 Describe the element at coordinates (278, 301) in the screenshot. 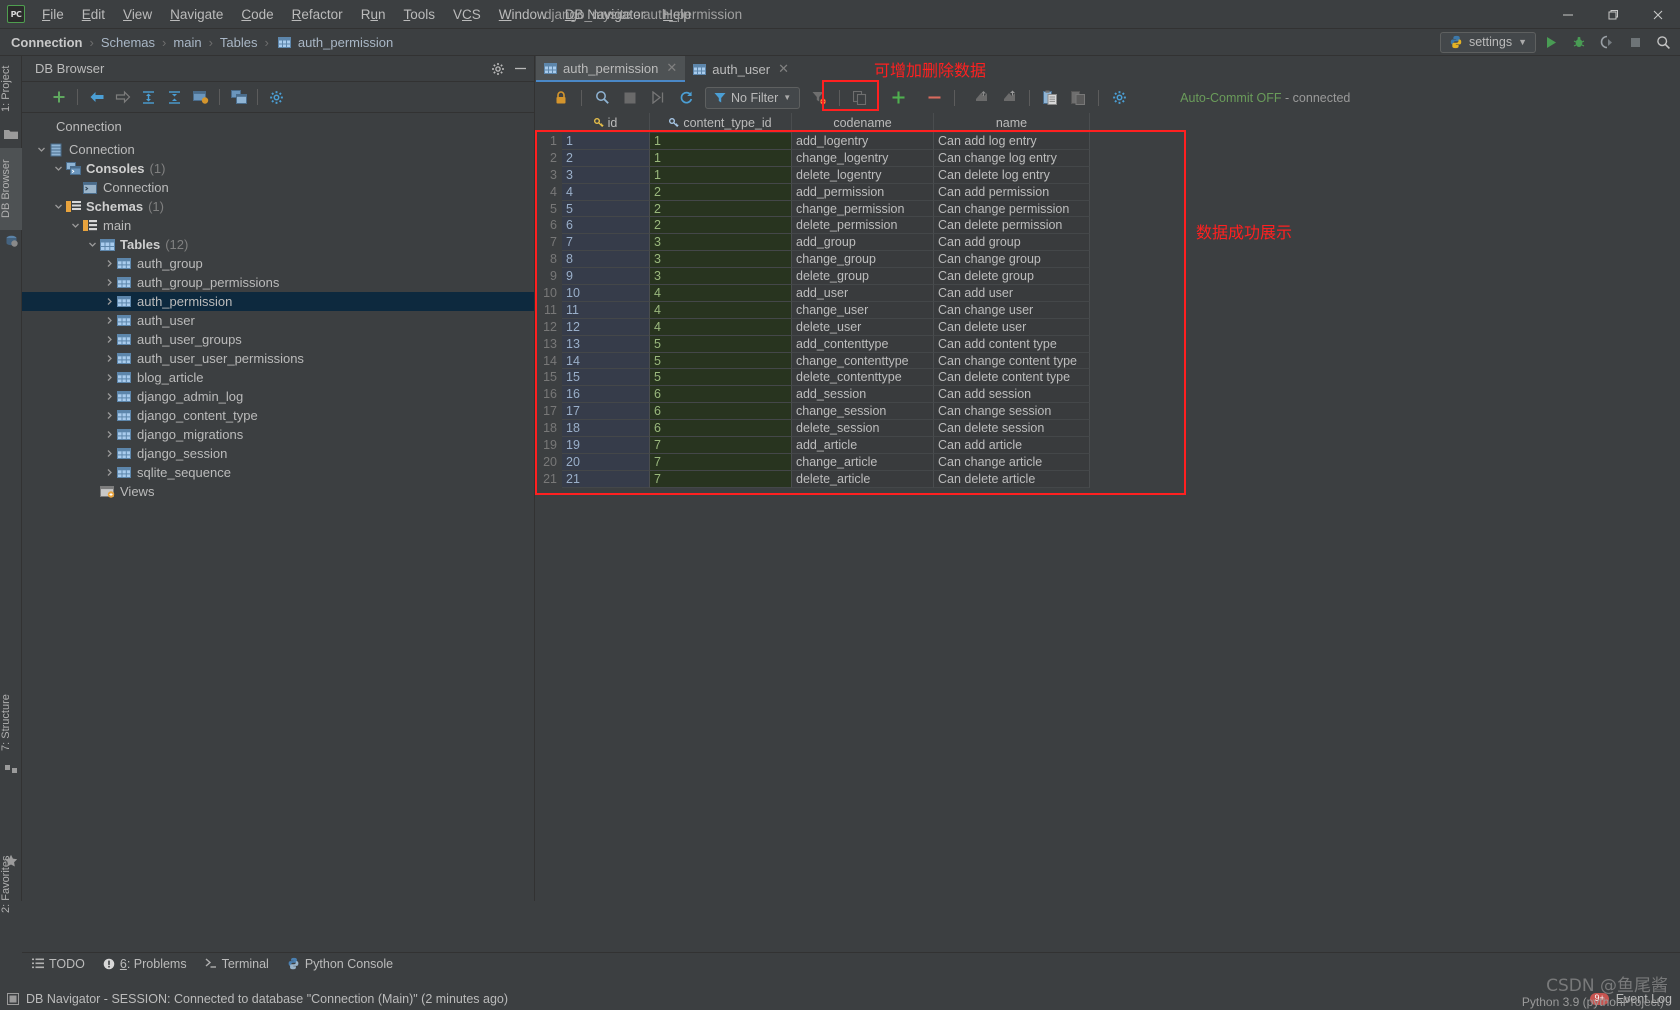

I see `tree-node-auth-permission: auth_permission` at that location.